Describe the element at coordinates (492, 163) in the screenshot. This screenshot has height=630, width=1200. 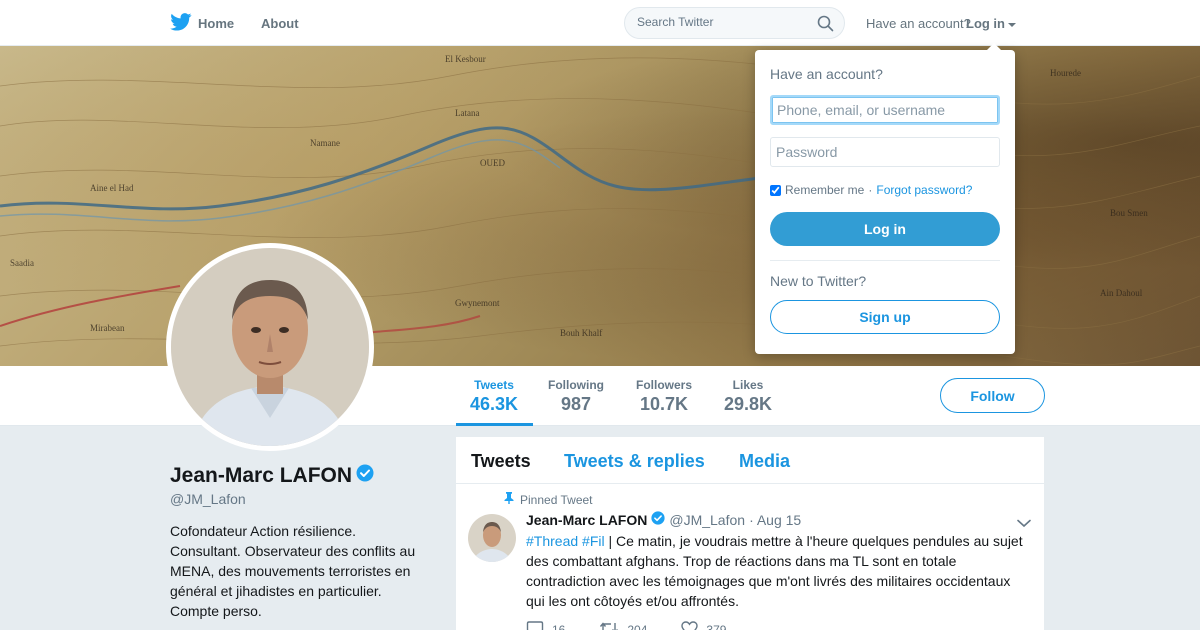
I see `svg-text: OUED` at that location.